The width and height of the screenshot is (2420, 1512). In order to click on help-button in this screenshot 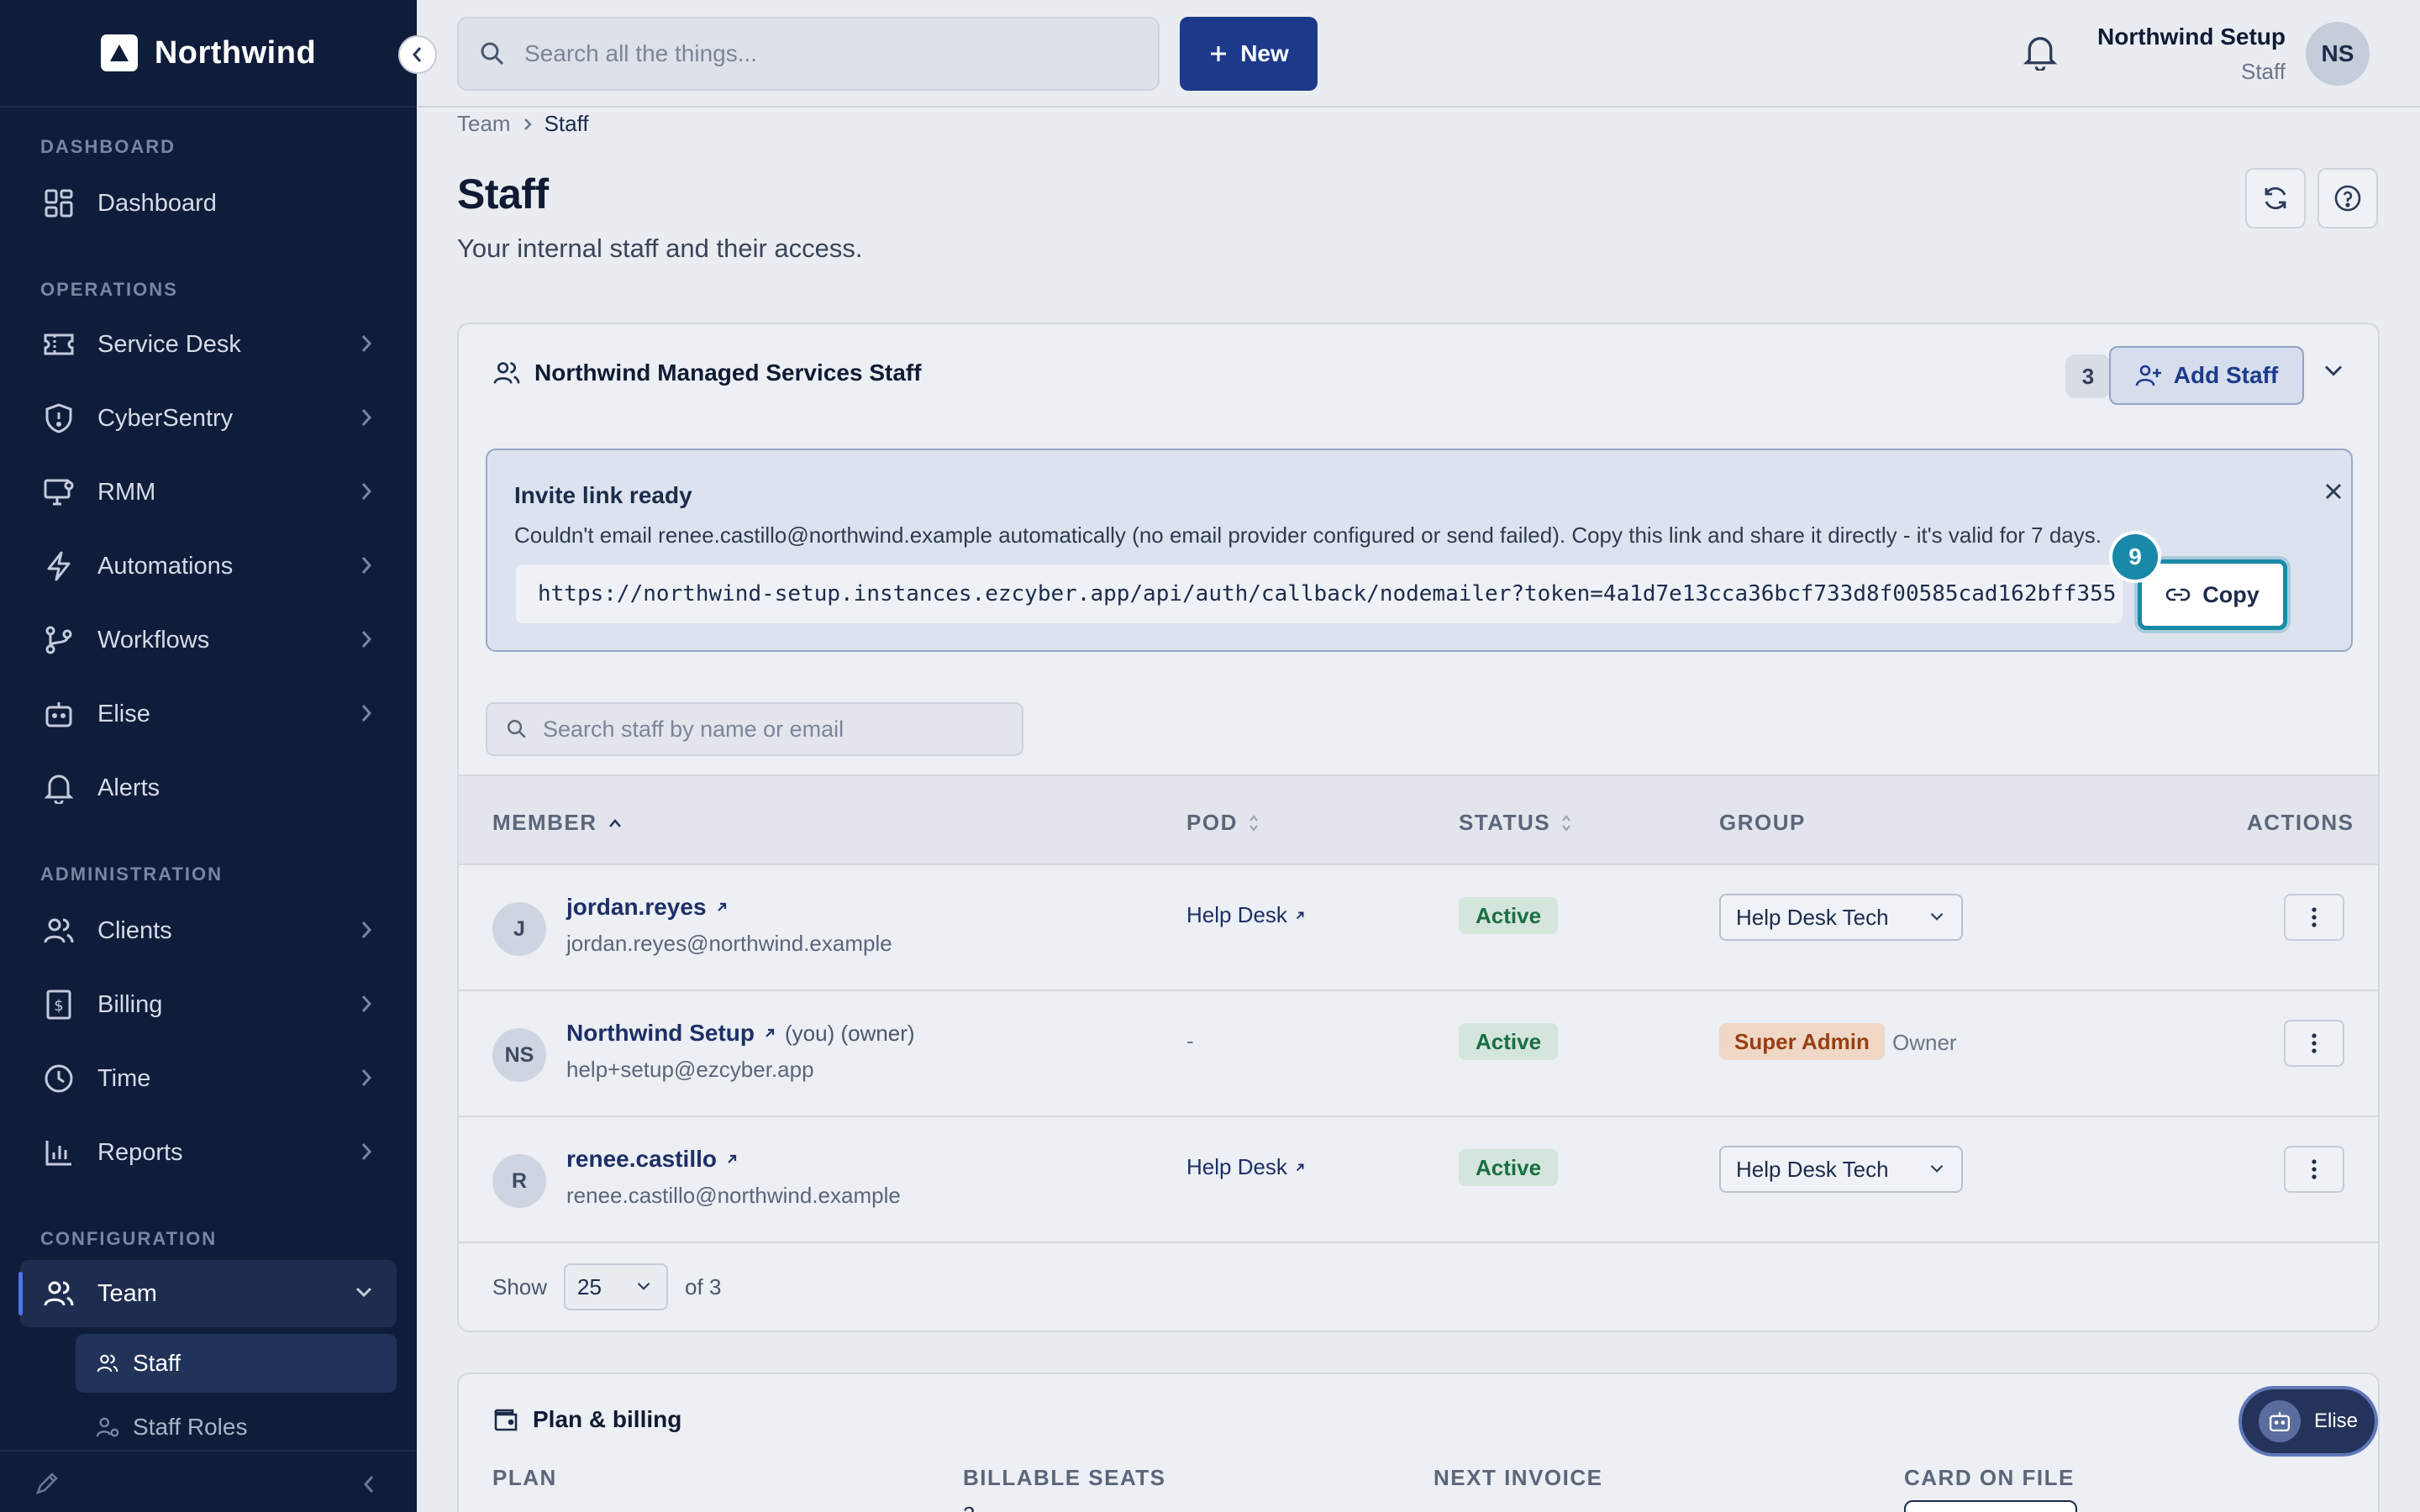, I will do `click(2347, 198)`.